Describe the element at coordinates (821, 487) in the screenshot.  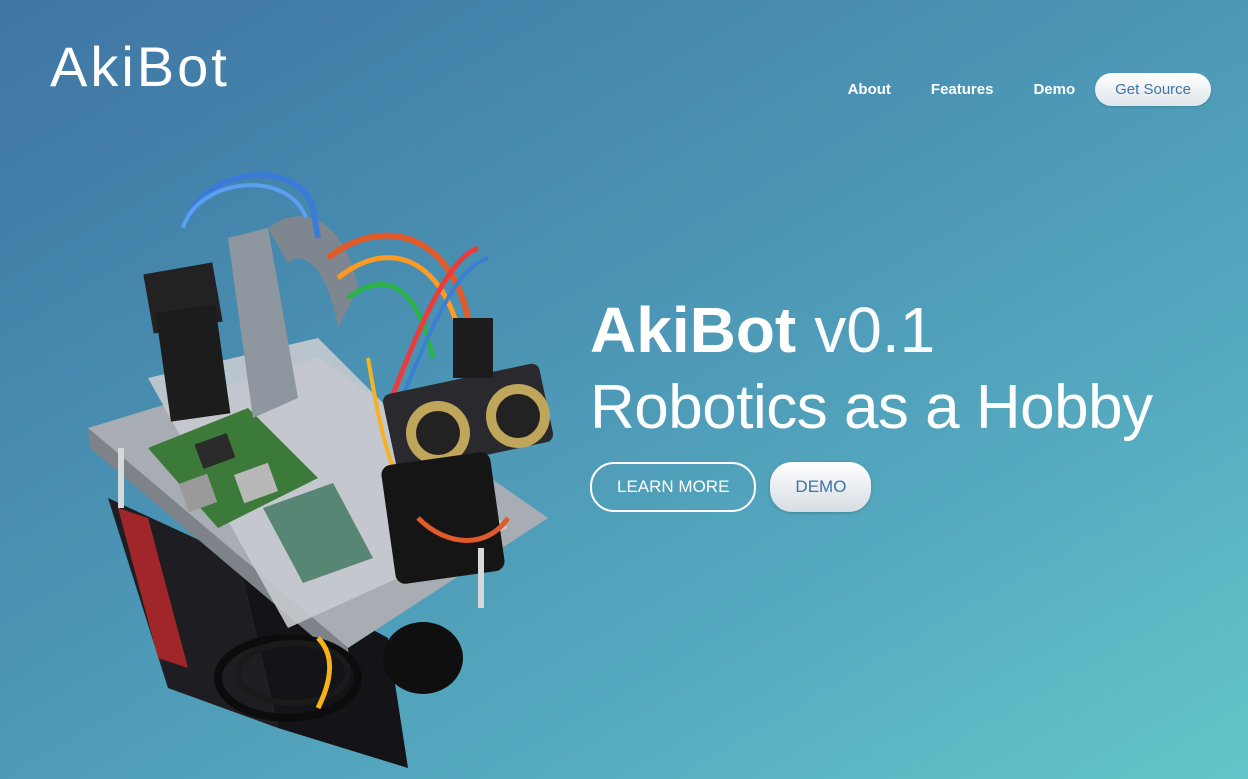
I see `demo-button: DEMO` at that location.